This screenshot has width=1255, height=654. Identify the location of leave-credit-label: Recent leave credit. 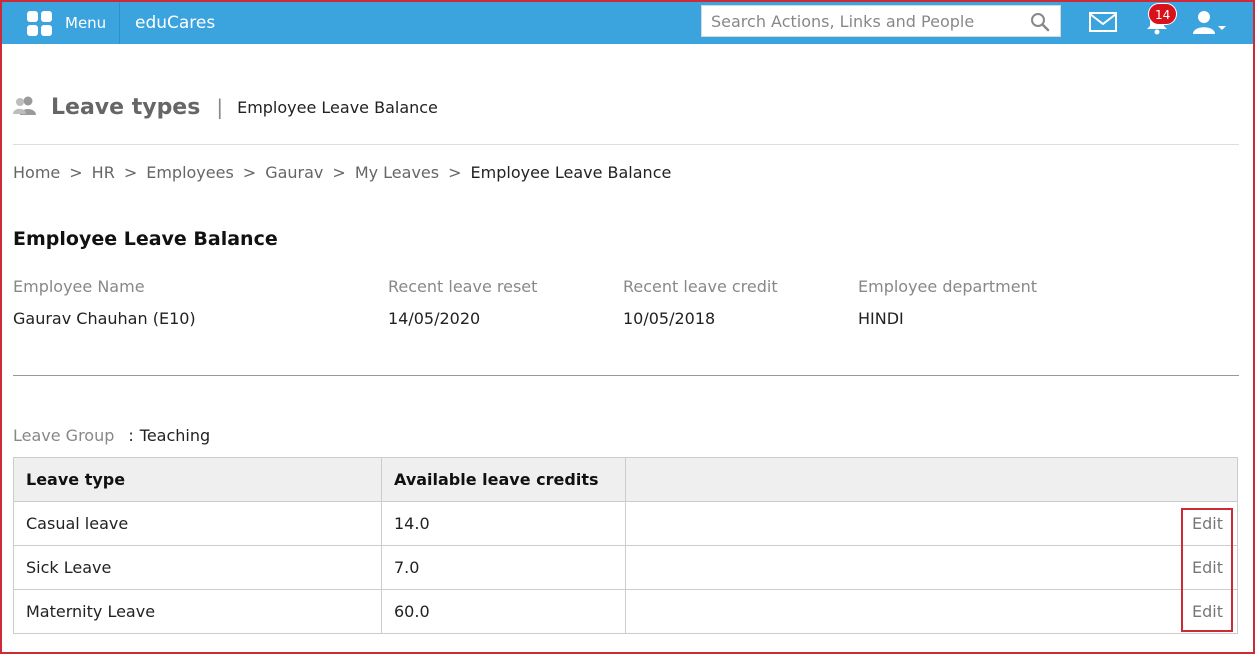
(700, 286).